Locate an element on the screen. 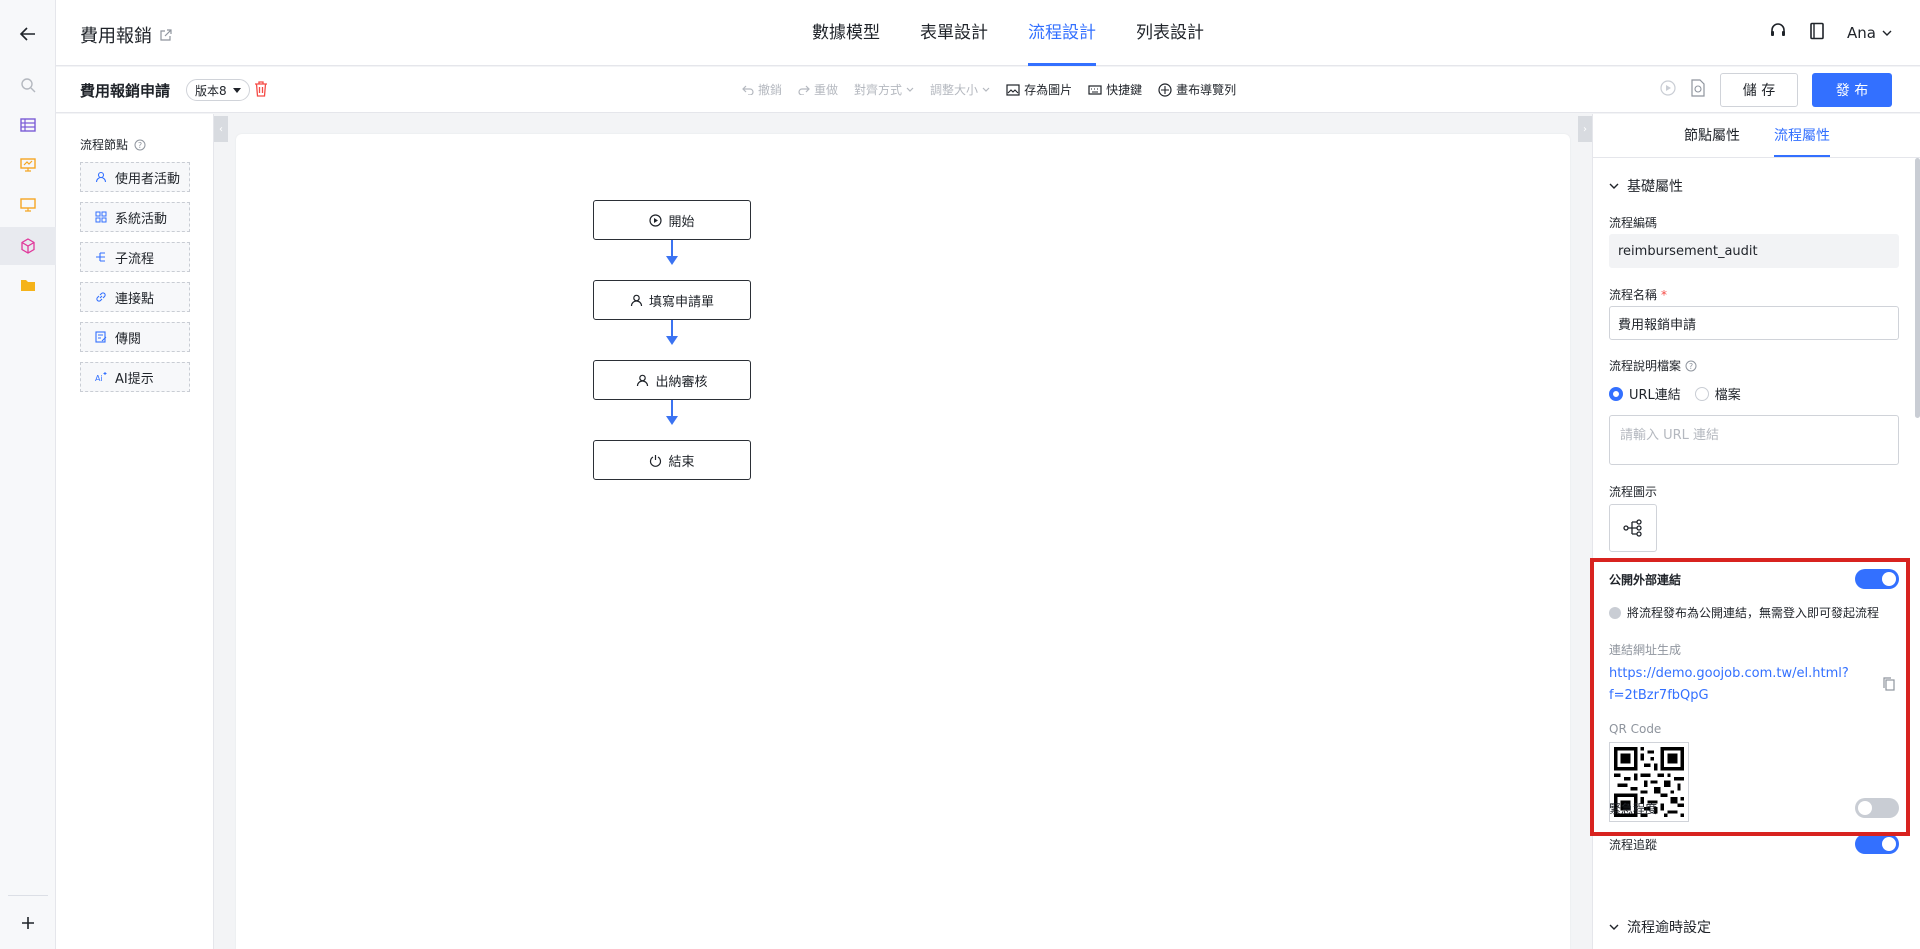  palette-item-label: AI提示 is located at coordinates (134, 379).